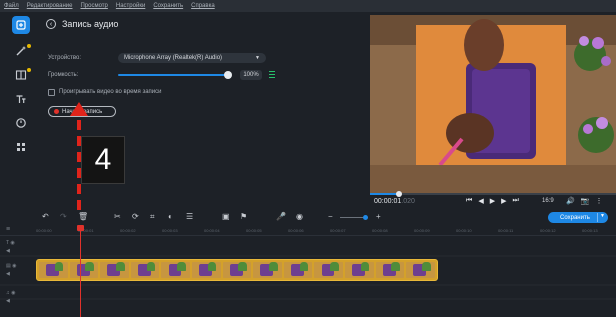  I want to click on volume-slider-track, so click(173, 75).